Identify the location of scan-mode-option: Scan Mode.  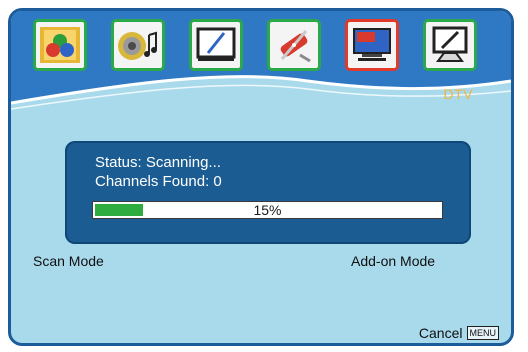
(68, 261).